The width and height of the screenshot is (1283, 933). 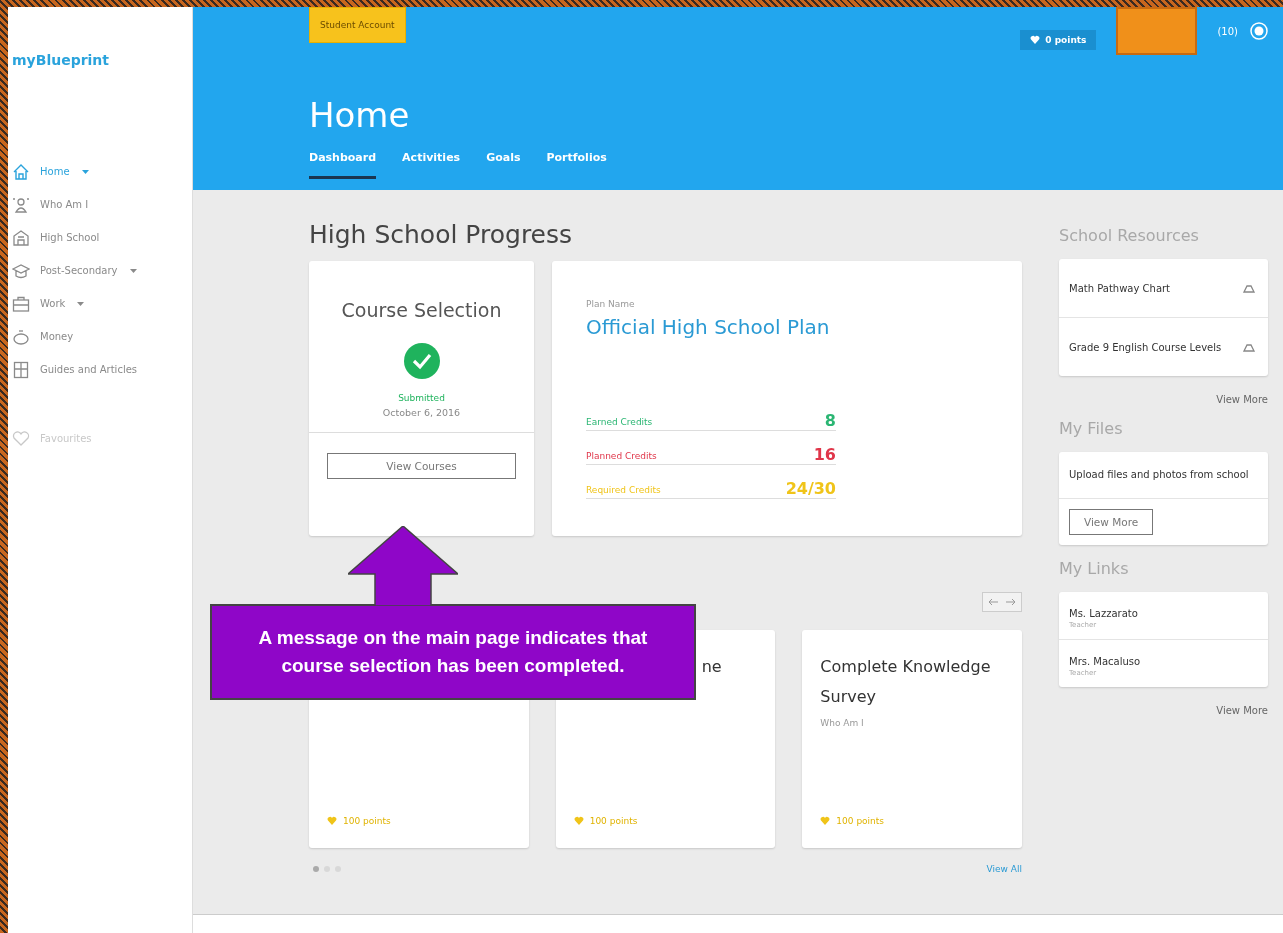 I want to click on sidebar-item: Home, so click(x=100, y=171).